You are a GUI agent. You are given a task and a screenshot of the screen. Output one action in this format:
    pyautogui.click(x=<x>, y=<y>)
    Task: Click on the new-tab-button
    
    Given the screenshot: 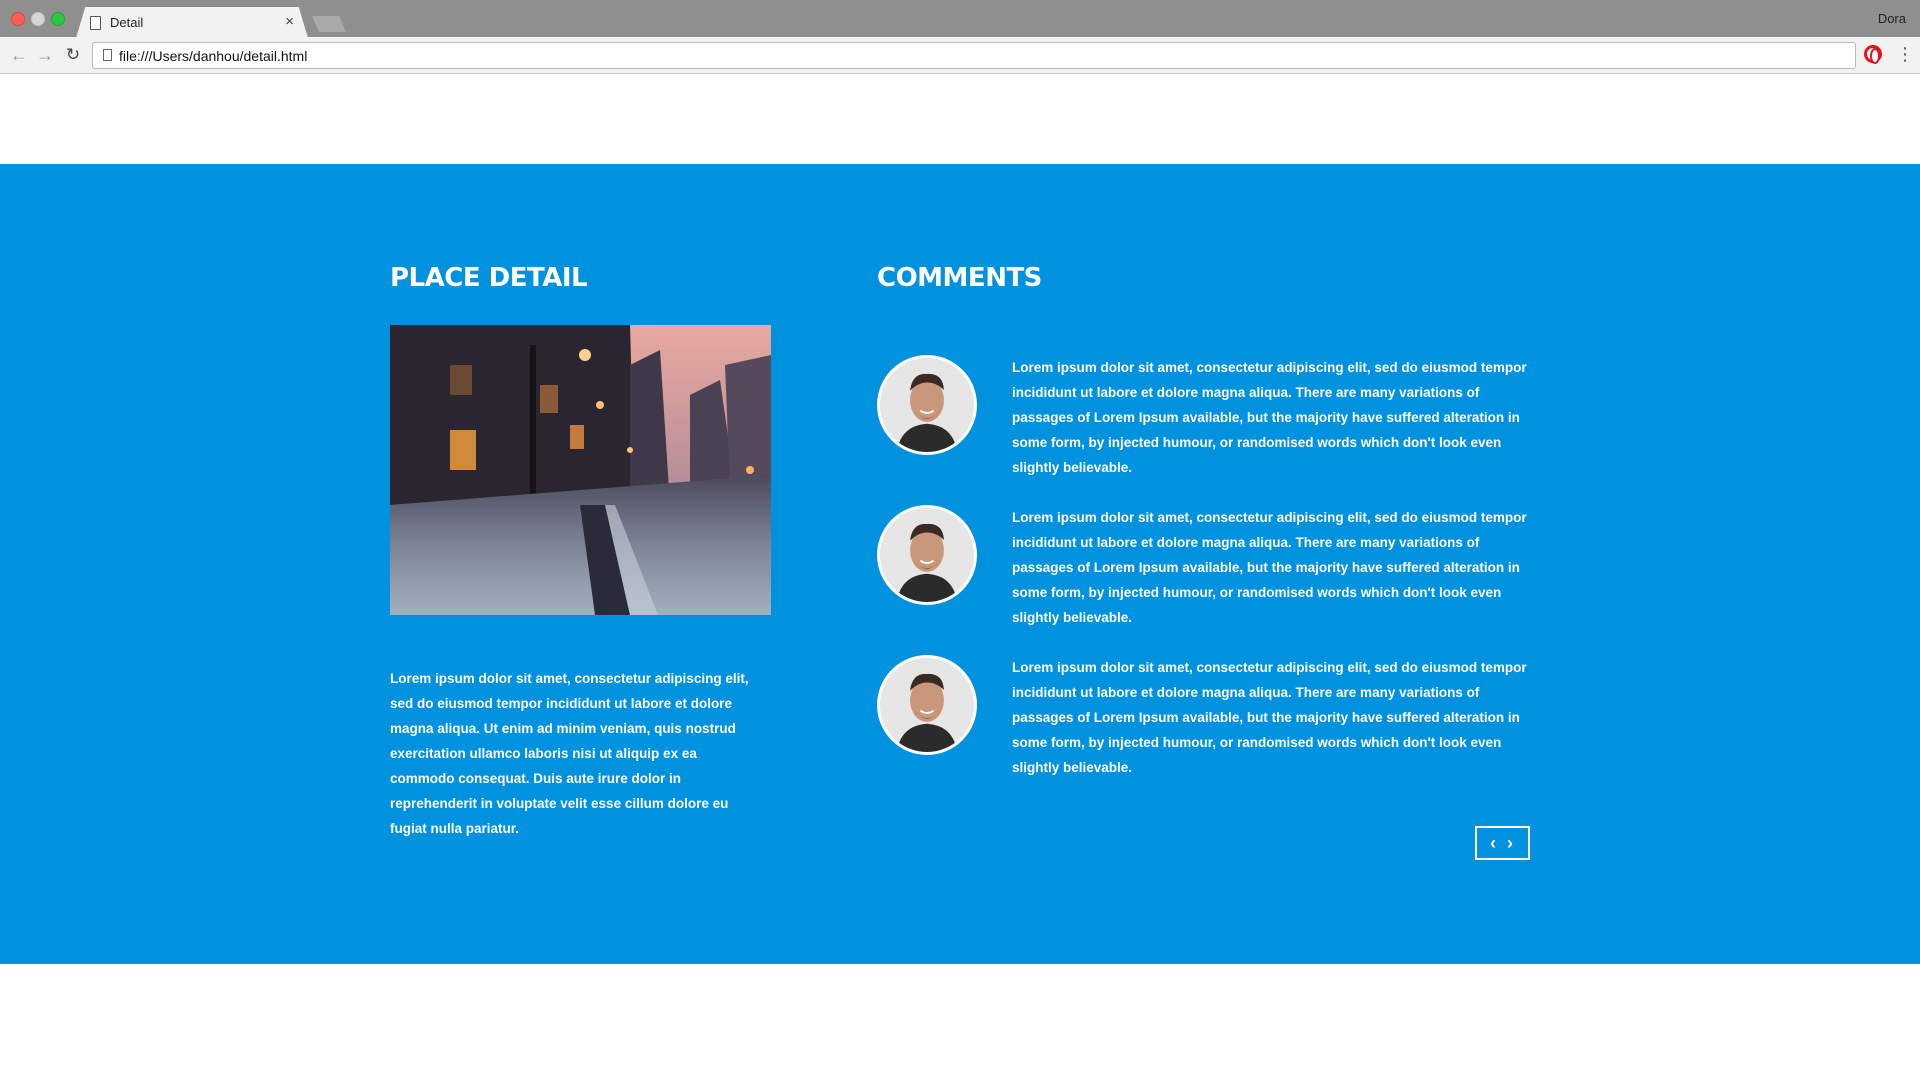 What is the action you would take?
    pyautogui.click(x=329, y=24)
    